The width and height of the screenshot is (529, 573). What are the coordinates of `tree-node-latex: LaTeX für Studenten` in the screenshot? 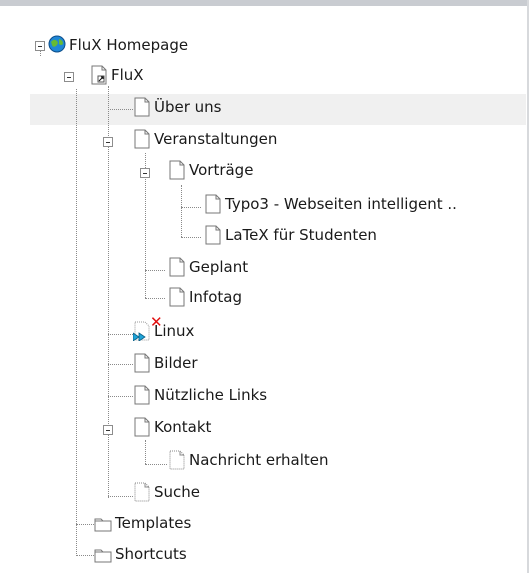 It's located at (290, 235).